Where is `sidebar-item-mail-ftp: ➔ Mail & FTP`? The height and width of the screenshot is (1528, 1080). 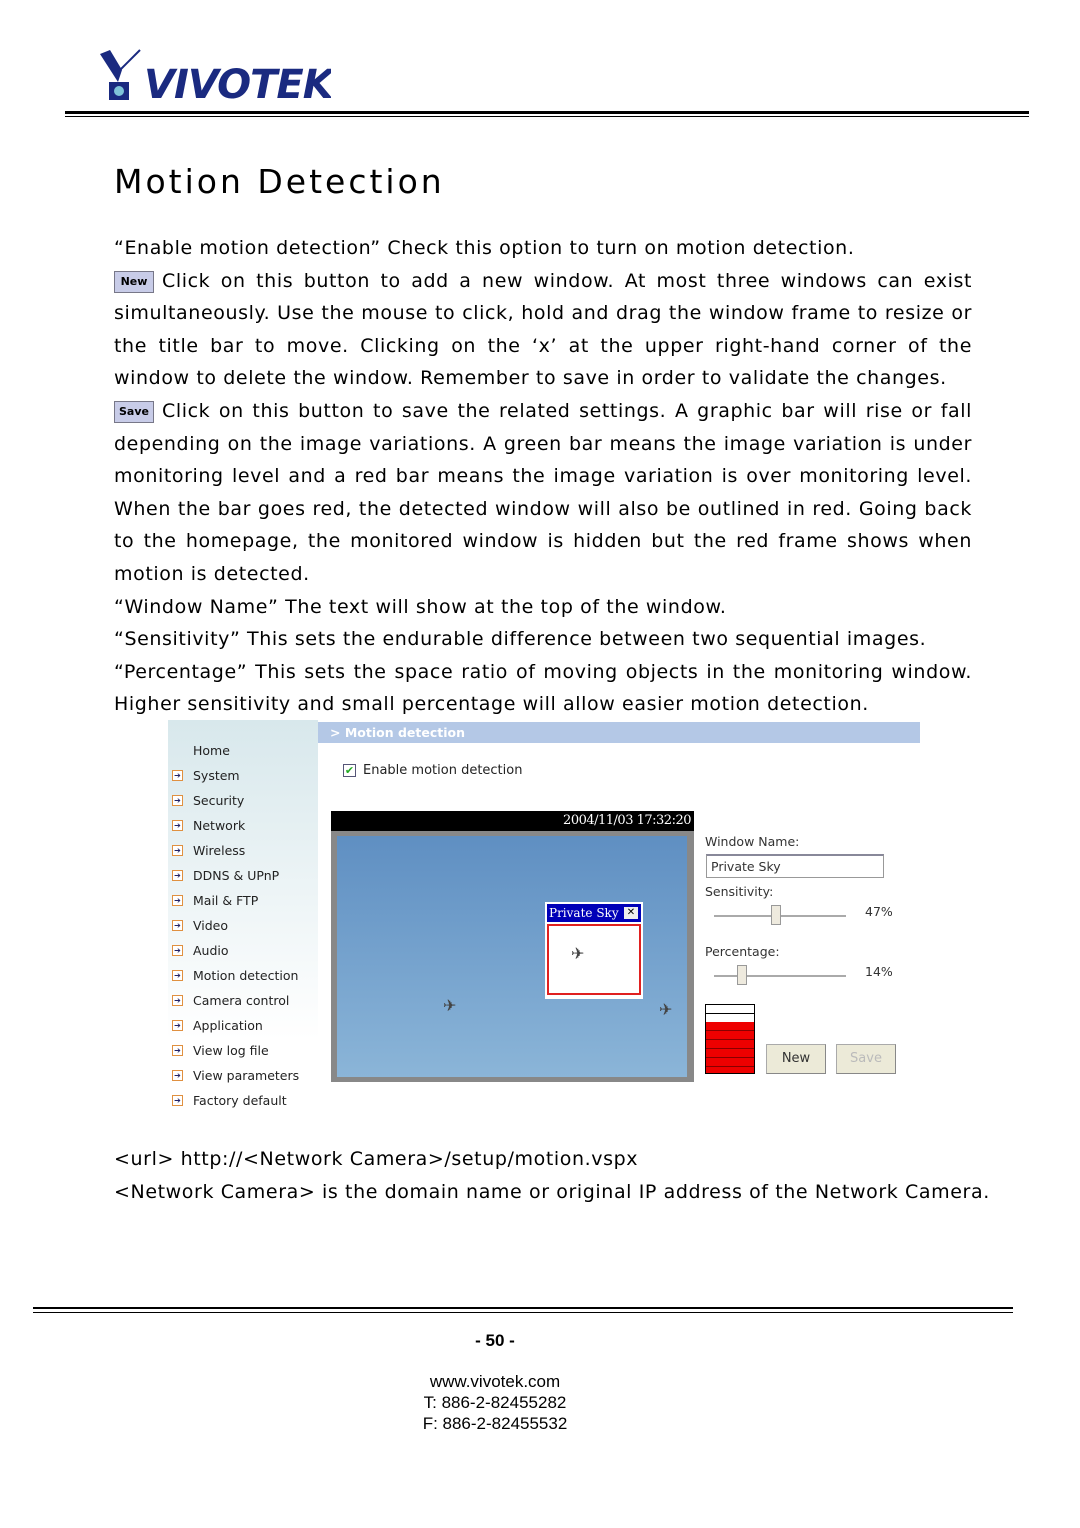
sidebar-item-mail-ftp: ➔ Mail & FTP is located at coordinates (215, 900).